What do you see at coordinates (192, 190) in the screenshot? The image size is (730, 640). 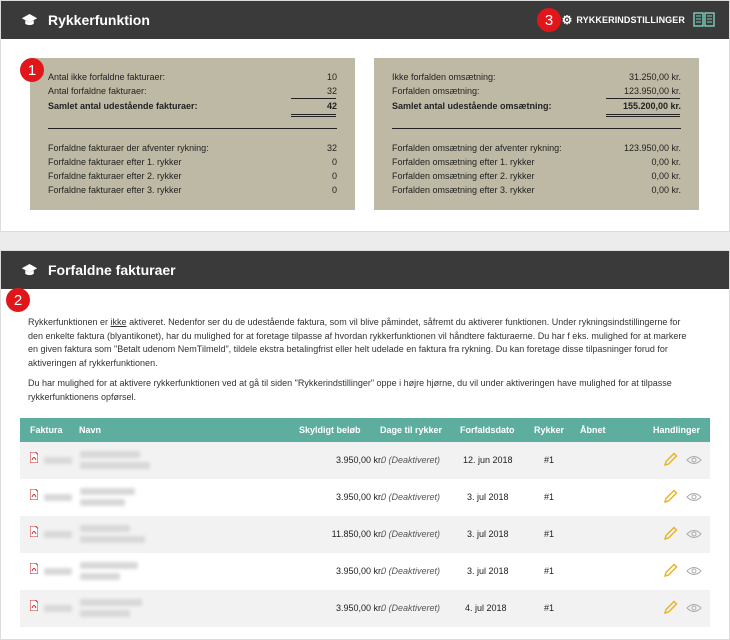 I see `summary-row: Forfaldne fakturaer efter 3. rykker 0` at bounding box center [192, 190].